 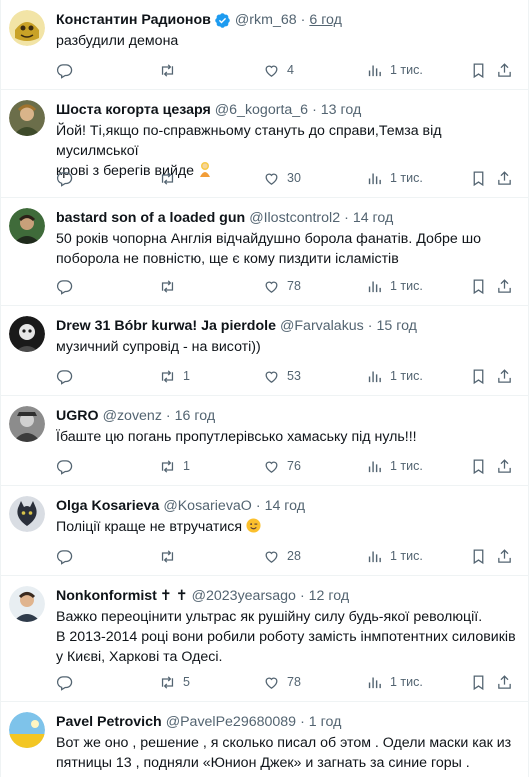 I want to click on tweet-timestamp: 15 год, so click(x=397, y=326).